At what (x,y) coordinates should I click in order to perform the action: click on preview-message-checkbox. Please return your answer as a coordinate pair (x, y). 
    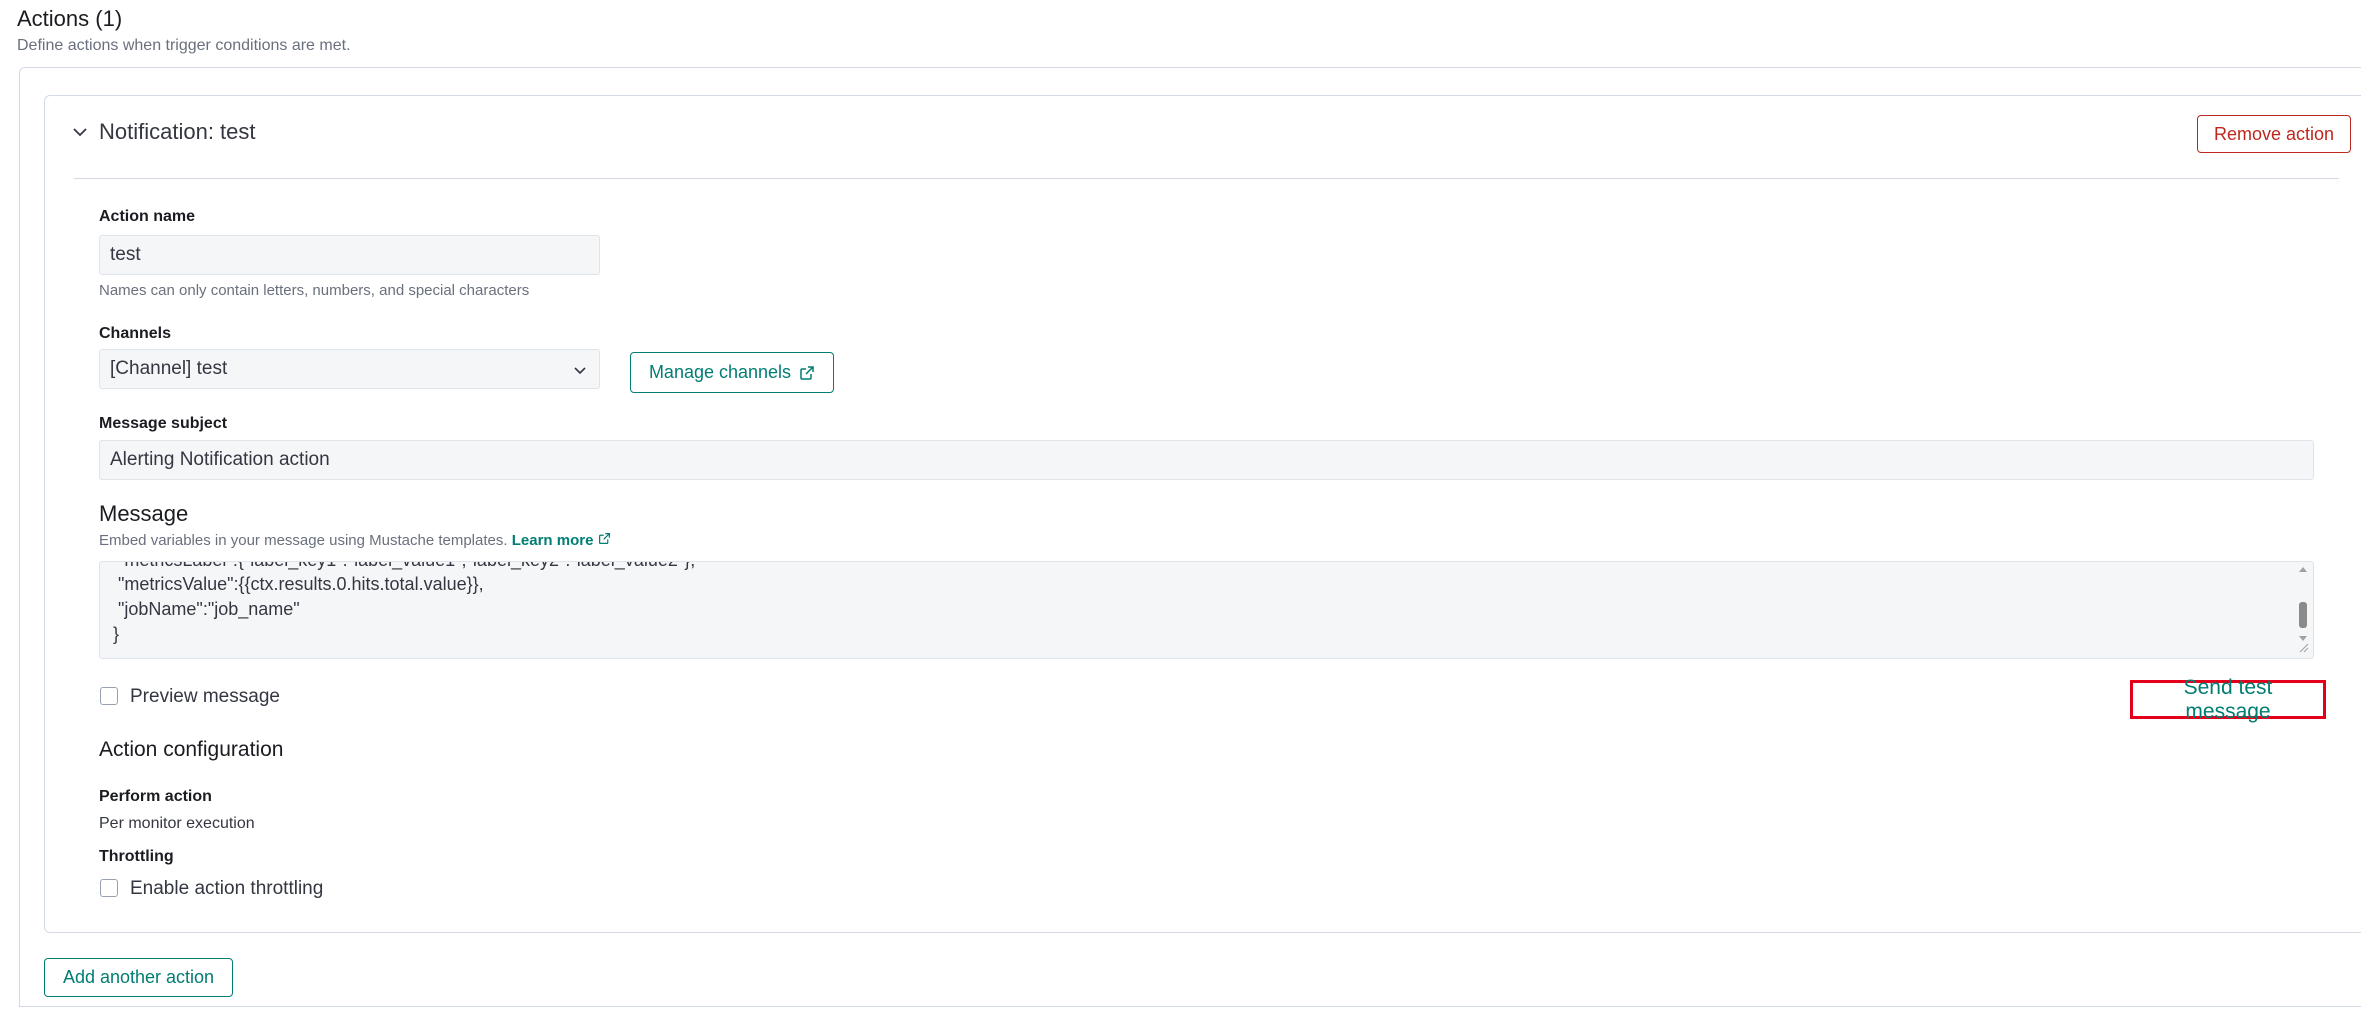
    Looking at the image, I should click on (109, 696).